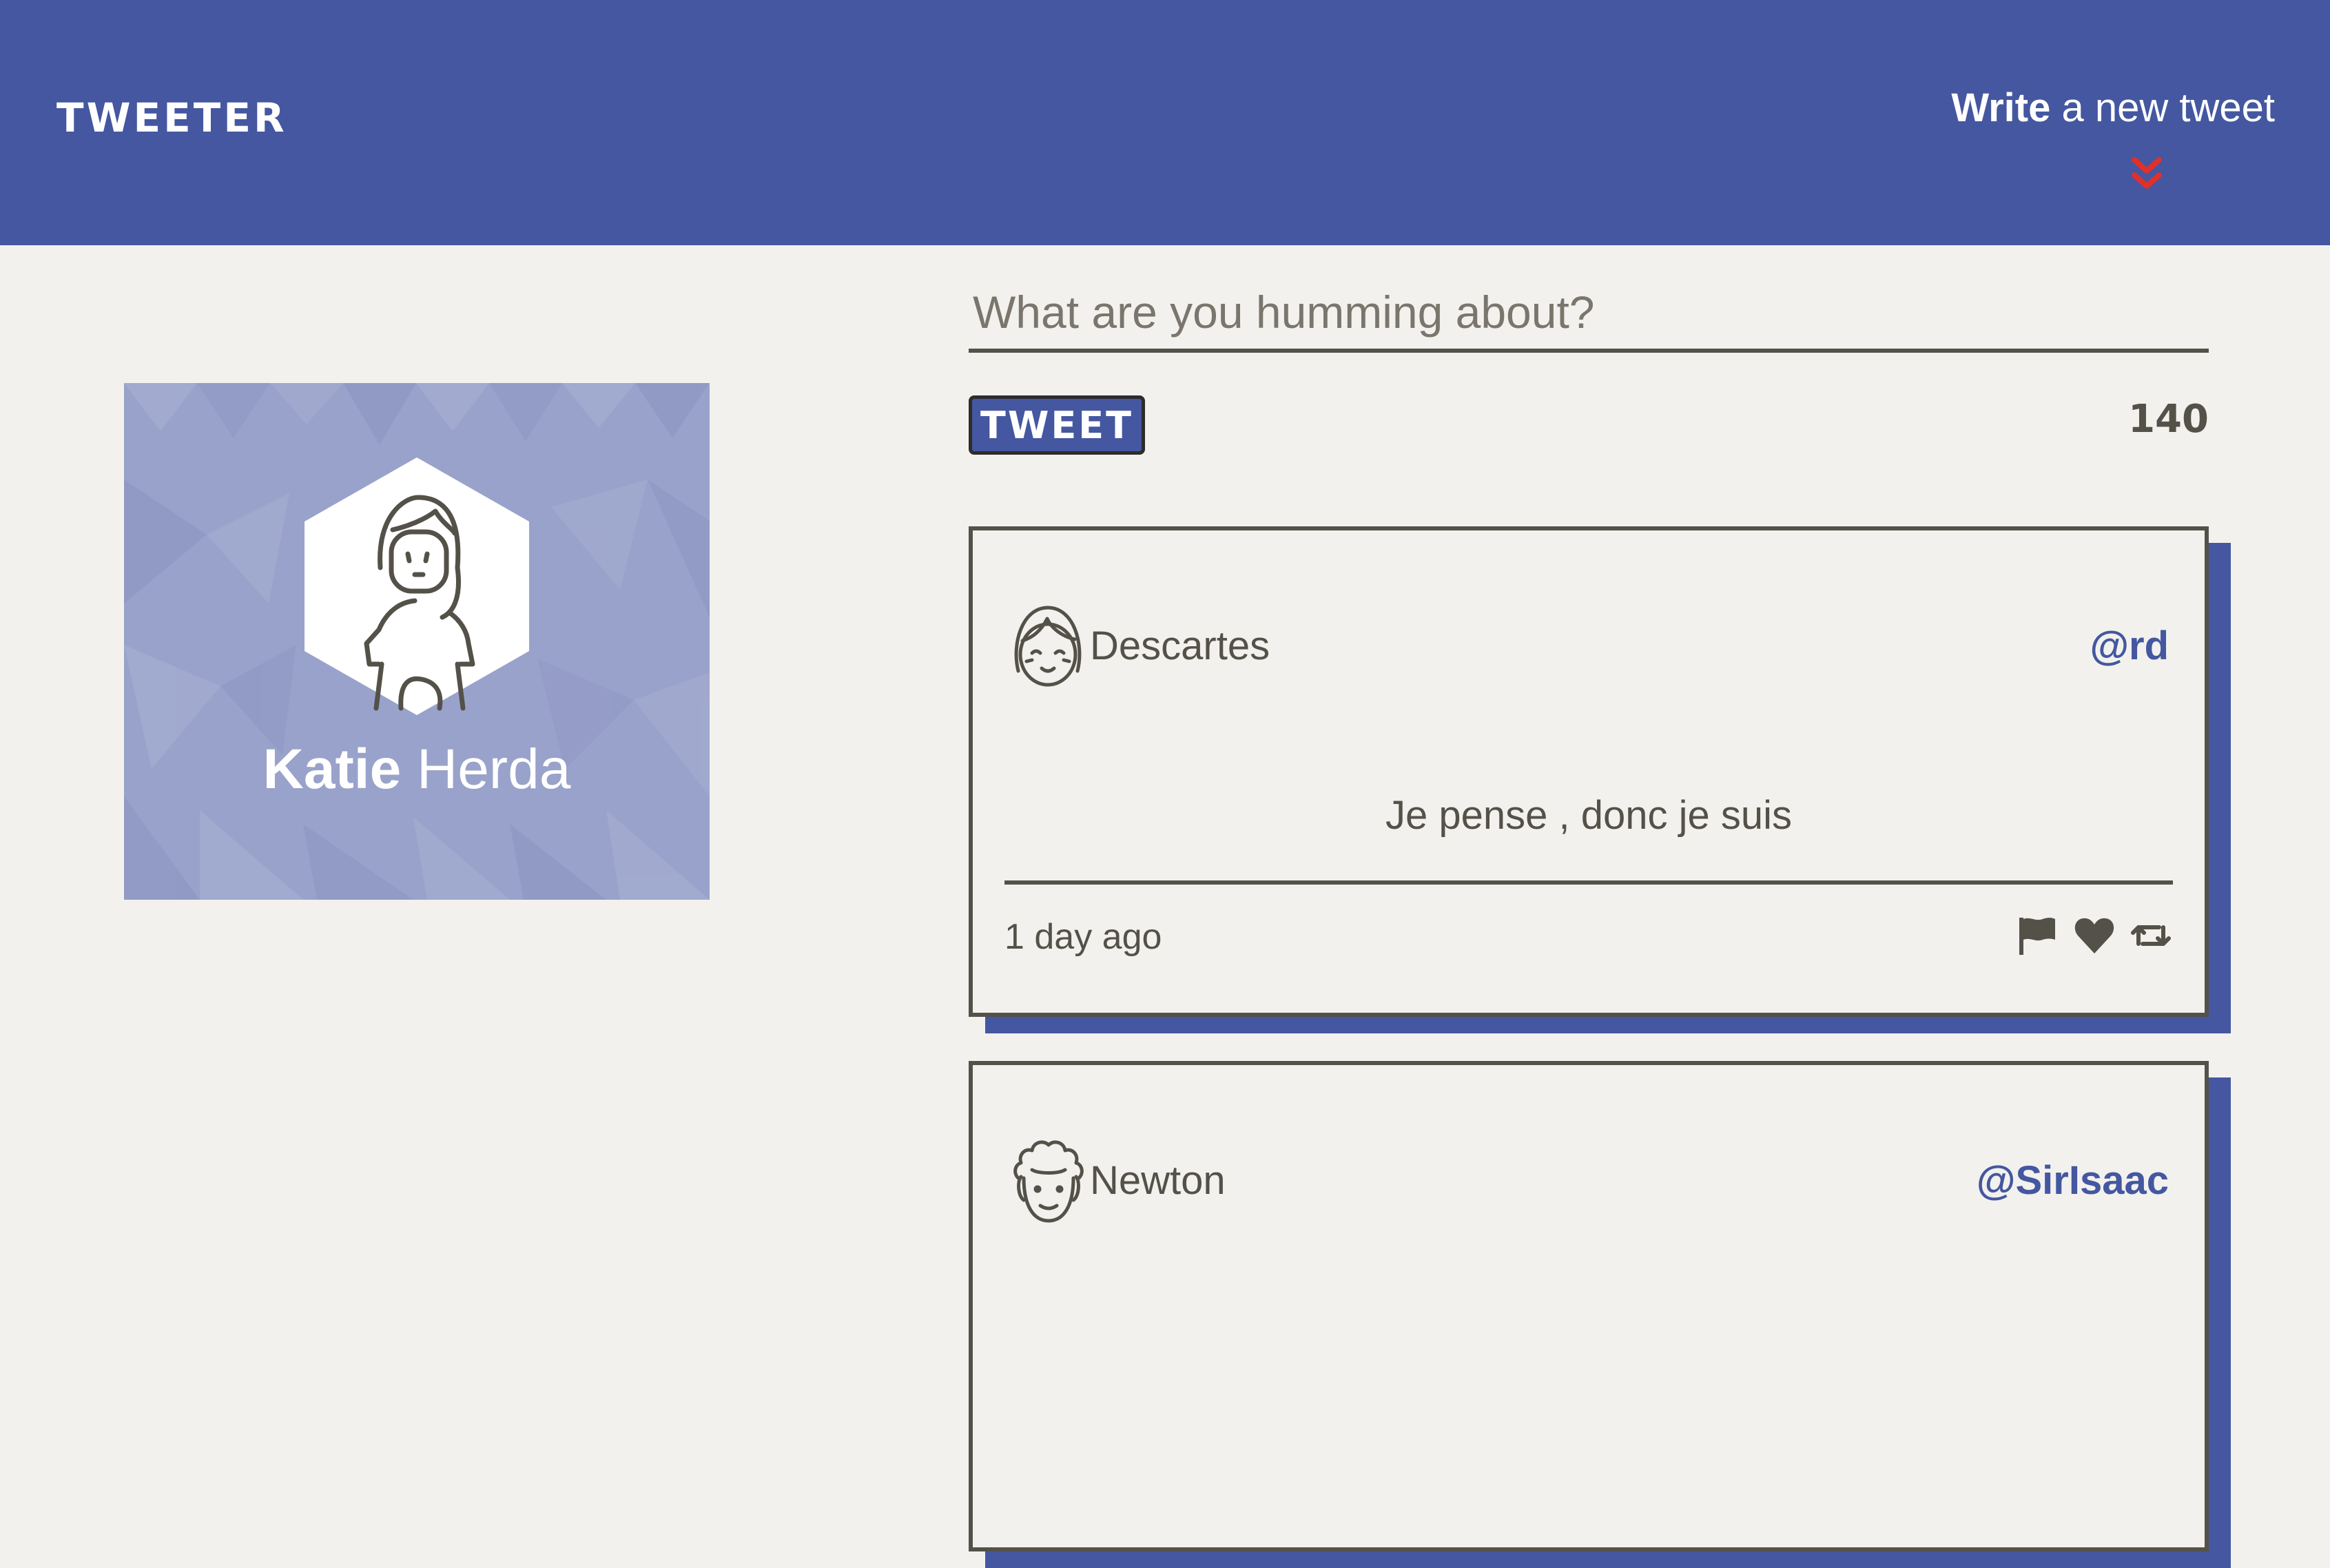 The height and width of the screenshot is (1568, 2330). I want to click on tweet-handle: @SirIsaac, so click(2073, 1180).